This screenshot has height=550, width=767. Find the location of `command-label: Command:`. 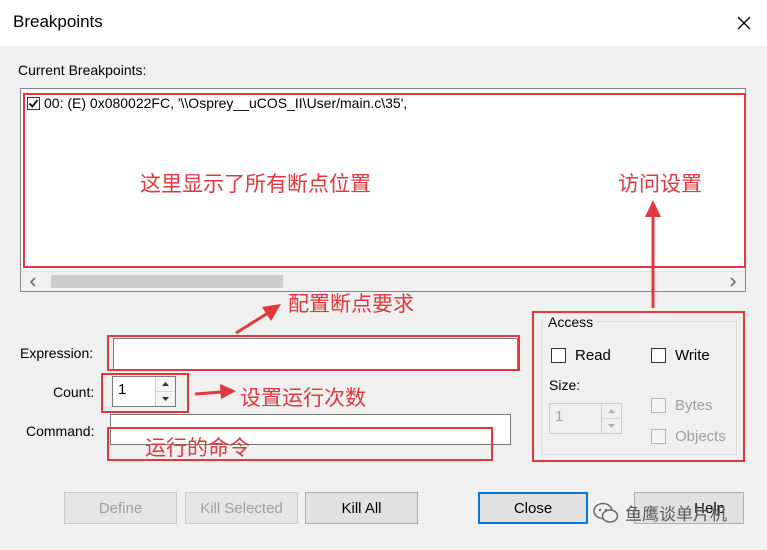

command-label: Command: is located at coordinates (60, 431).